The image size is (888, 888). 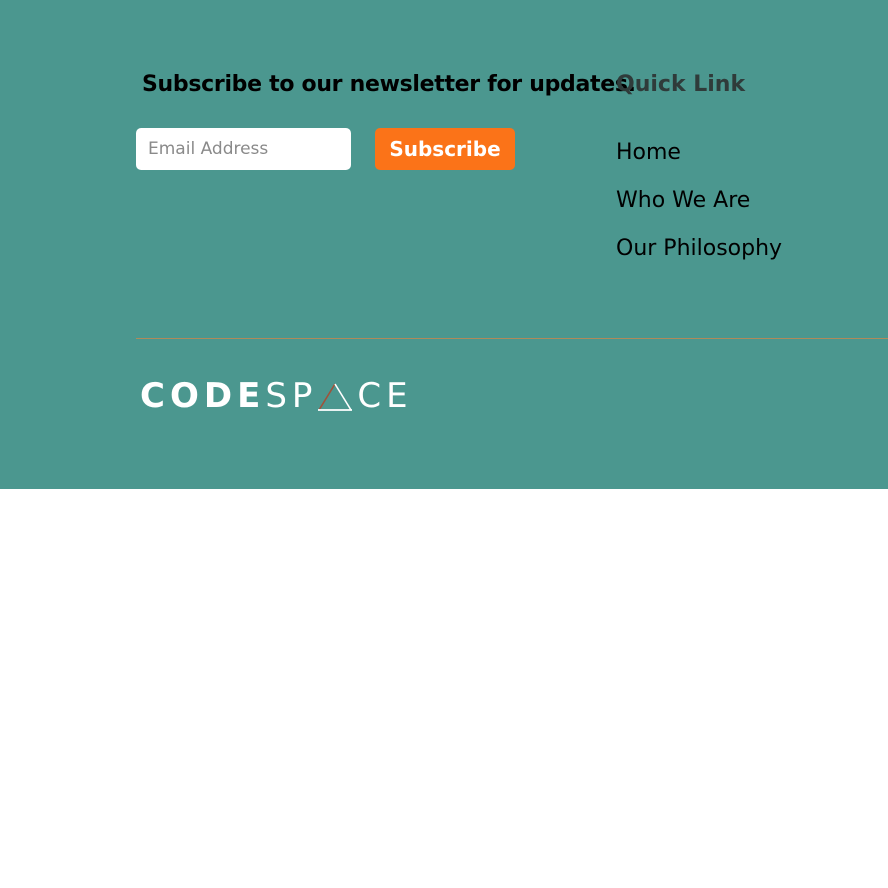 What do you see at coordinates (681, 84) in the screenshot?
I see `quick-link-heading: Quick Link` at bounding box center [681, 84].